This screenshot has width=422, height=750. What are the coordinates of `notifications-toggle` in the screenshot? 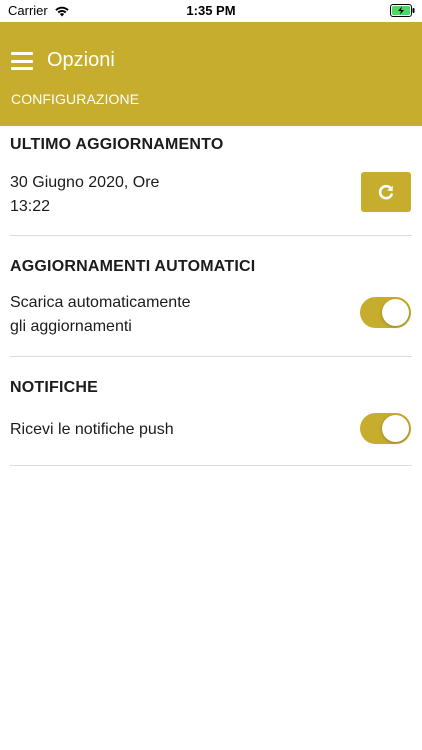 It's located at (385, 428).